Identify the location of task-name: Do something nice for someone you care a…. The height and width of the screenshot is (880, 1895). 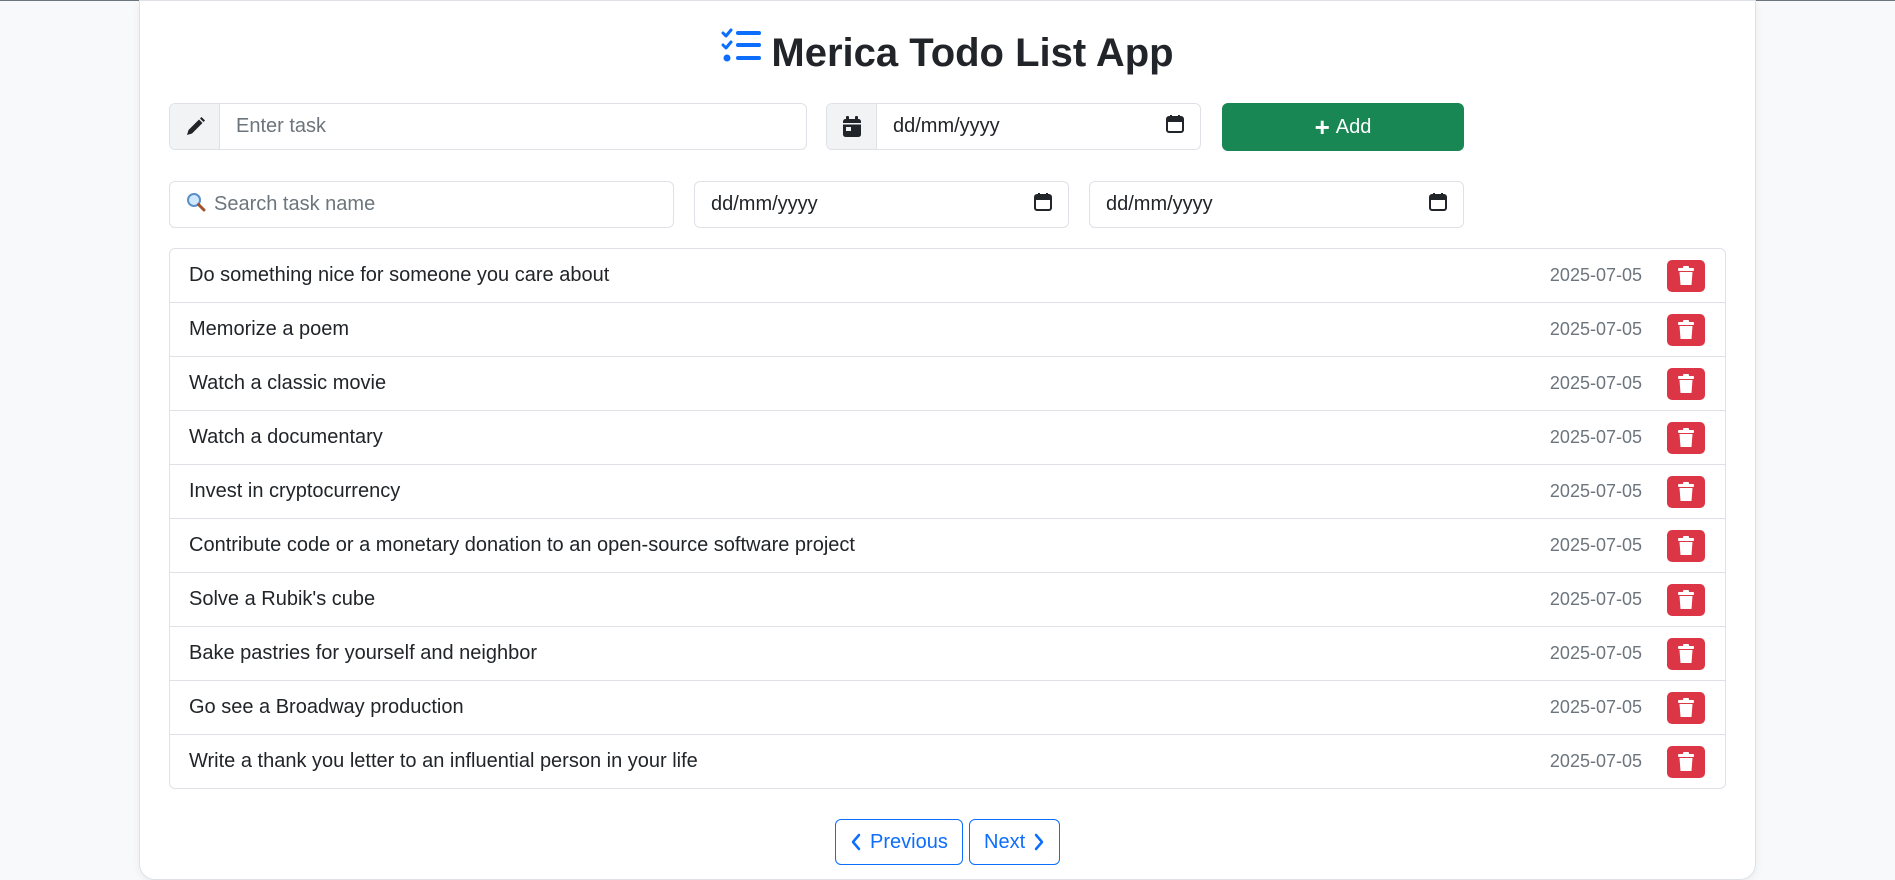
(399, 275).